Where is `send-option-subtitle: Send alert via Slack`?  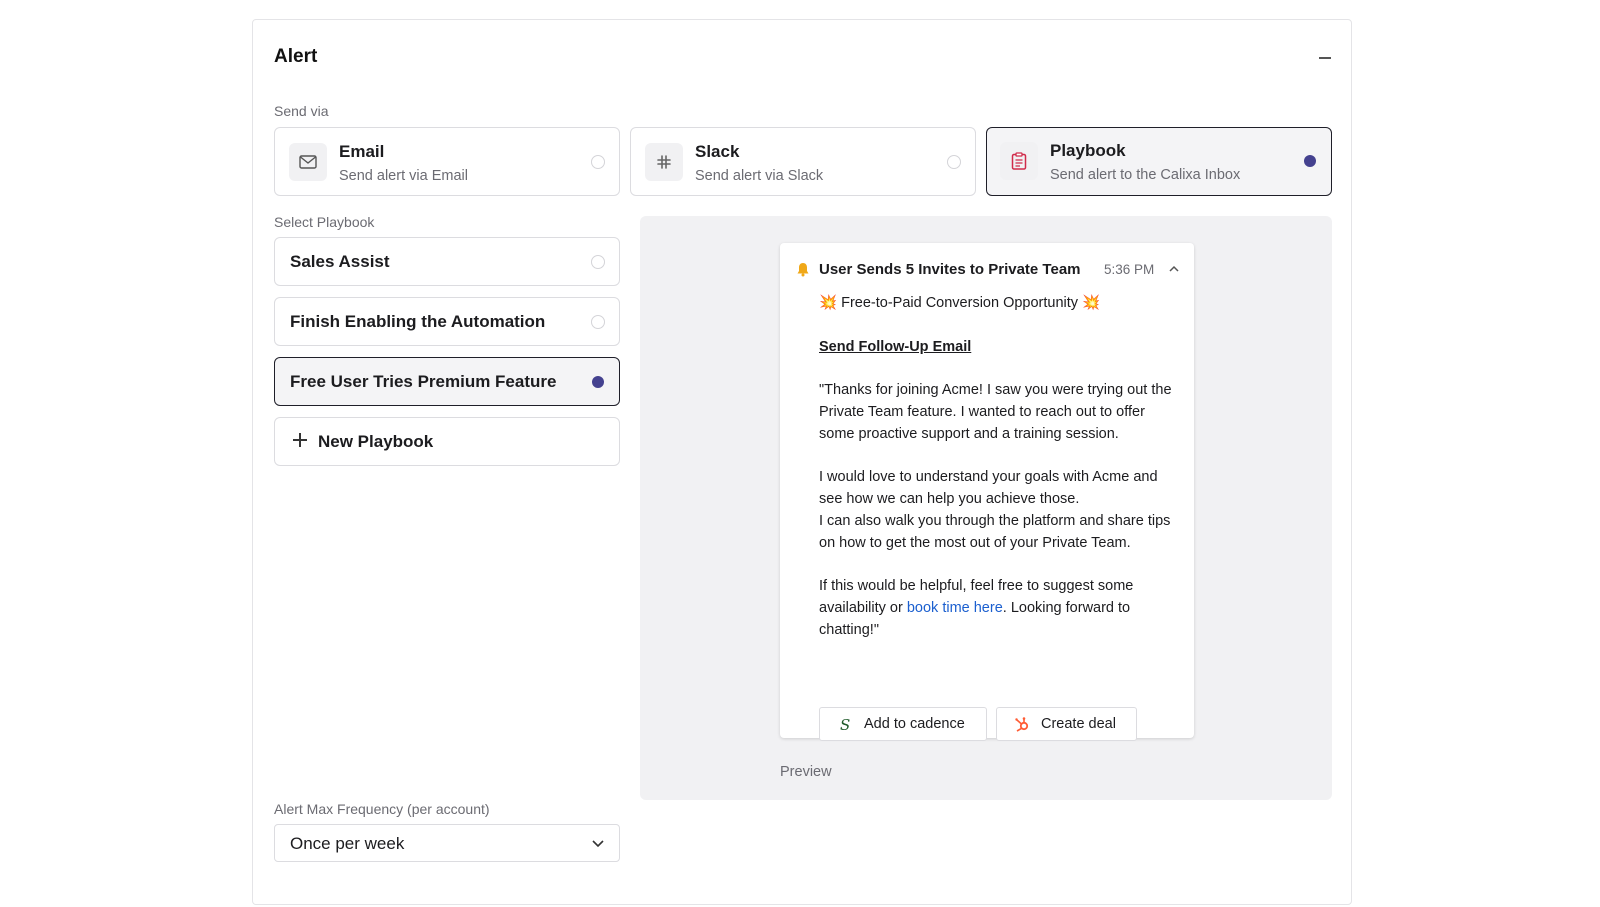 send-option-subtitle: Send alert via Slack is located at coordinates (759, 176).